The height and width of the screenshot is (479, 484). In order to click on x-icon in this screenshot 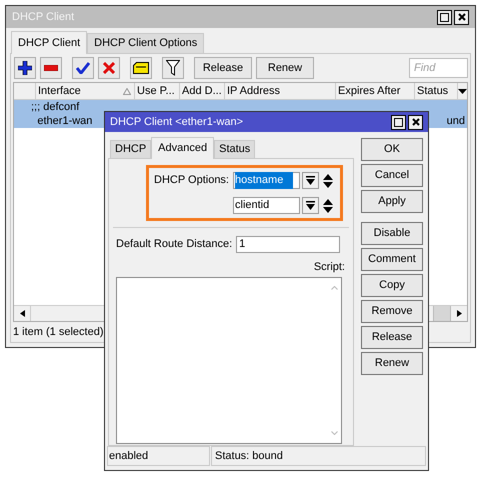, I will do `click(109, 68)`.